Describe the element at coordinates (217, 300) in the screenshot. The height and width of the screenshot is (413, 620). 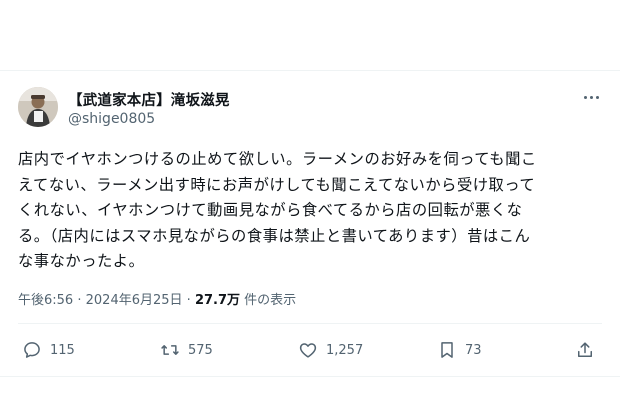
I see `view-count: 27.7万` at that location.